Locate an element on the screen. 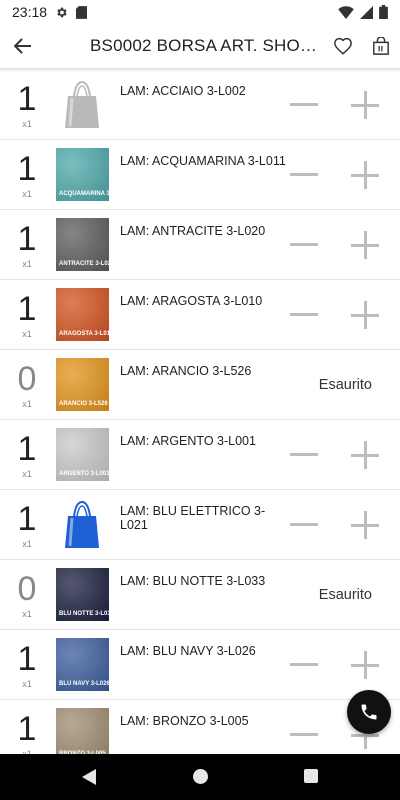 The width and height of the screenshot is (400, 800). nav-recents-icon is located at coordinates (311, 776).